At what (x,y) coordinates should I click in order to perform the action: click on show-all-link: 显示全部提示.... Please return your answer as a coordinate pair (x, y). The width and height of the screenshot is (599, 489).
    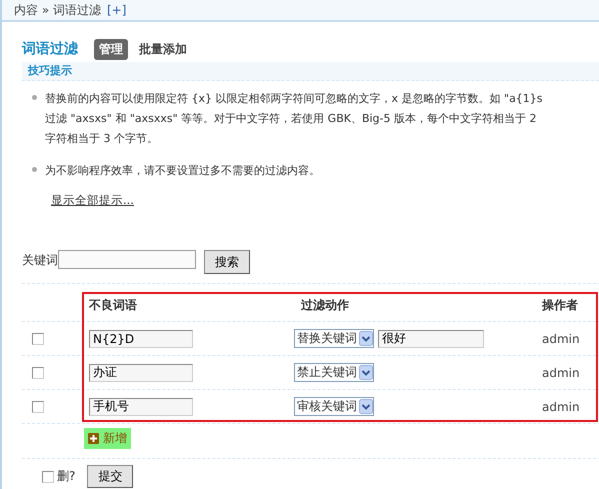
    Looking at the image, I should click on (92, 200).